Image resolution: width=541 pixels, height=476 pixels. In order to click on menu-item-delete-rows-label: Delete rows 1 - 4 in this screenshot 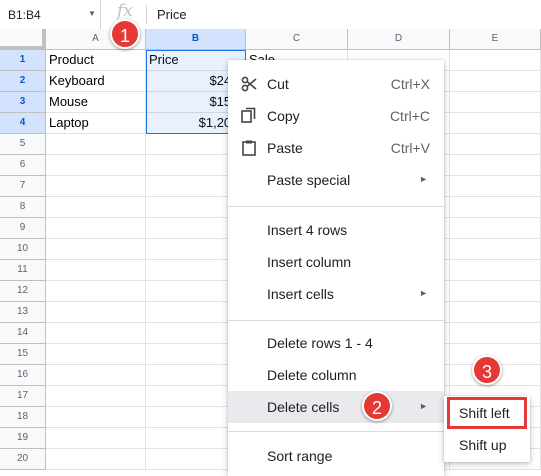, I will do `click(320, 343)`.